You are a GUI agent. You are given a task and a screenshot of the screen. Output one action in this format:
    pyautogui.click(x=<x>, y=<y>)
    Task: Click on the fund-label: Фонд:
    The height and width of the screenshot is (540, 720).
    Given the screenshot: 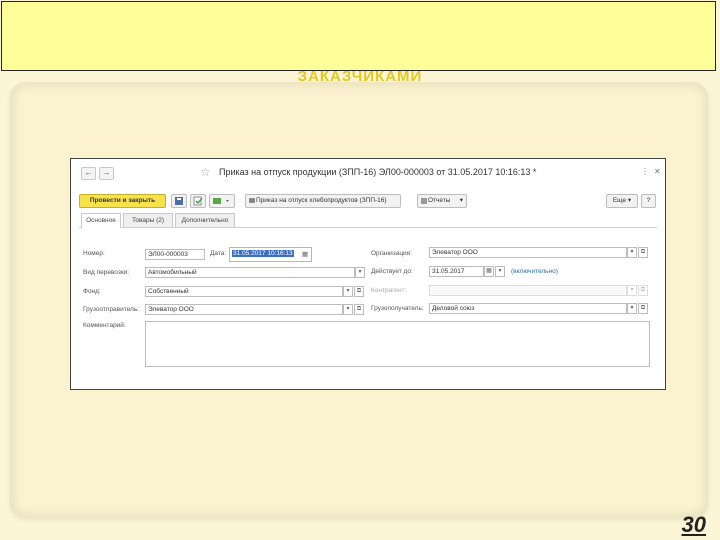 What is the action you would take?
    pyautogui.click(x=92, y=291)
    